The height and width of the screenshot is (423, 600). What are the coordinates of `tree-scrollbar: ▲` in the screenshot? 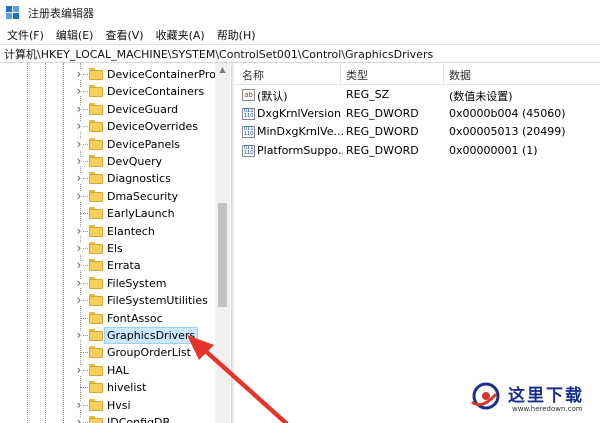 It's located at (222, 243).